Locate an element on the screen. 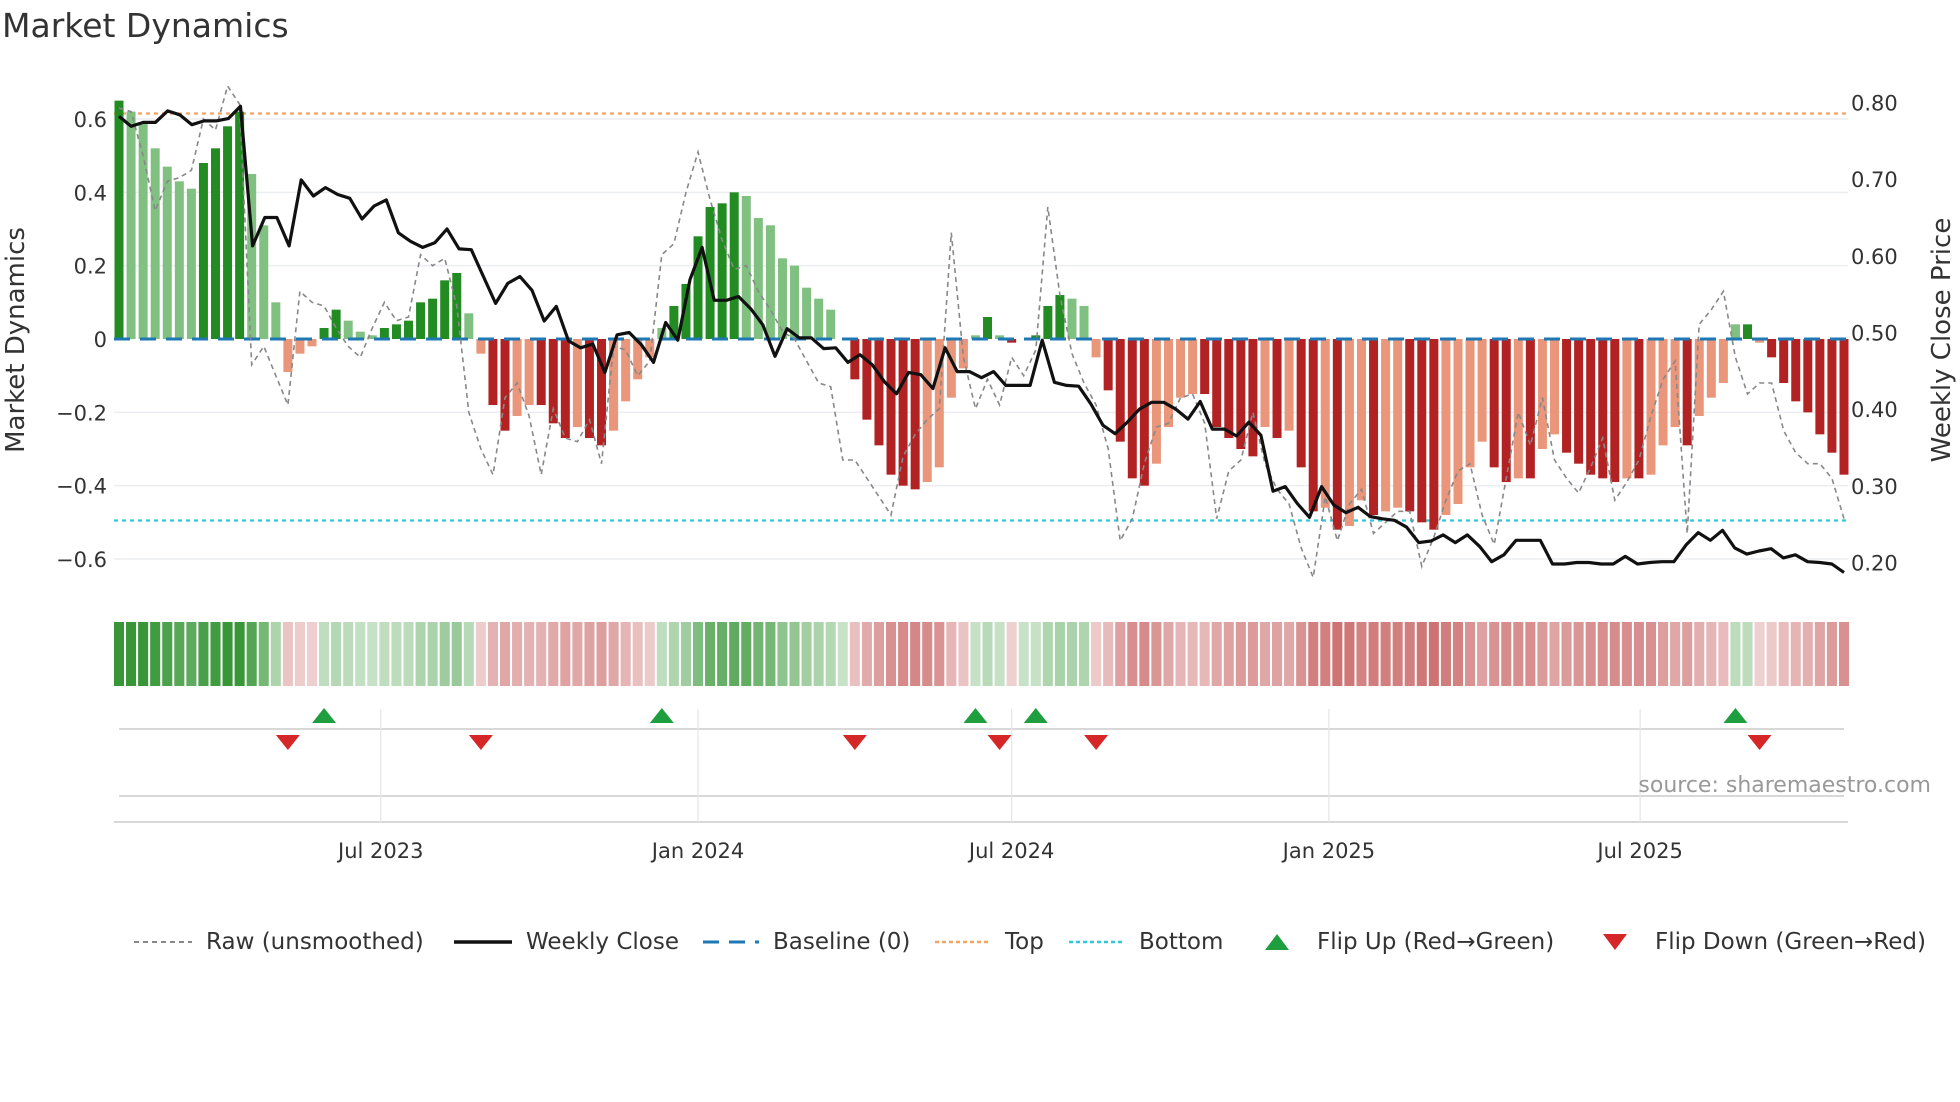 This screenshot has width=1960, height=1102. y-tick-label: −0.2 is located at coordinates (81, 413).